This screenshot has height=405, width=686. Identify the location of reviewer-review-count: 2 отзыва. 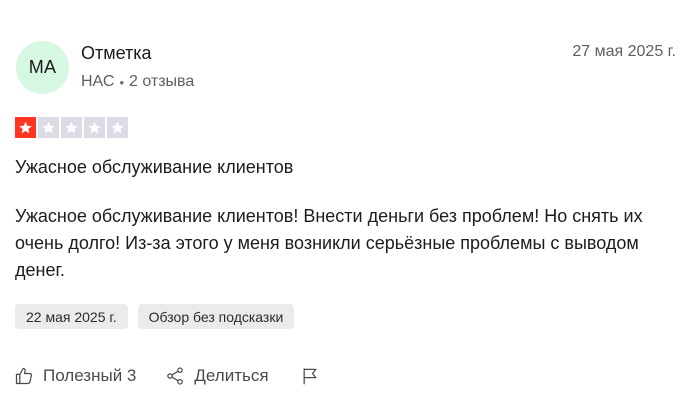
(162, 81).